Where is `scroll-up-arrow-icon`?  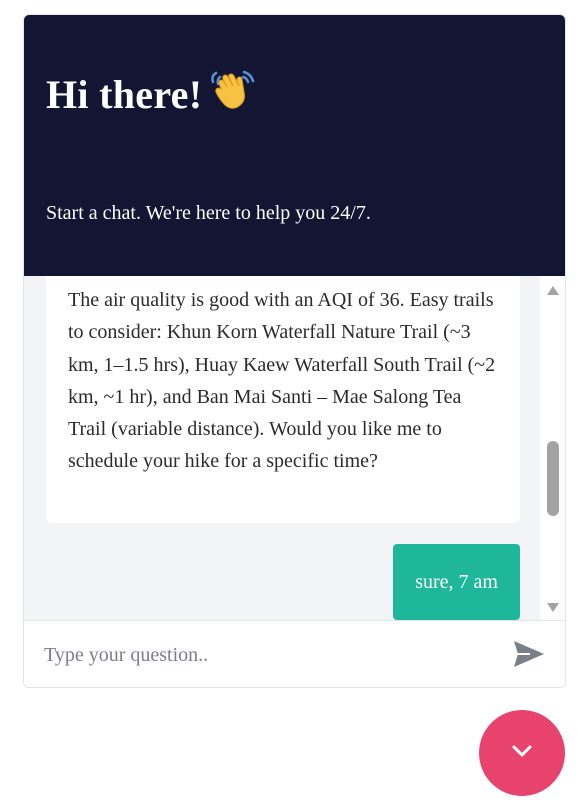 scroll-up-arrow-icon is located at coordinates (553, 290).